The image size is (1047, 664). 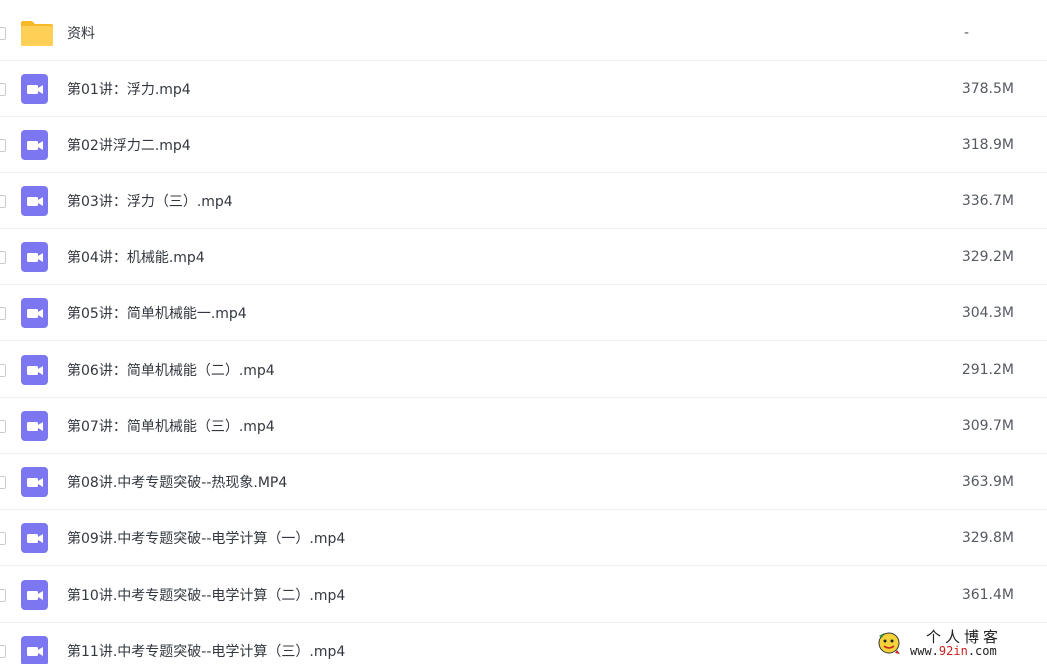 What do you see at coordinates (987, 256) in the screenshot?
I see `file-size: 329.2M` at bounding box center [987, 256].